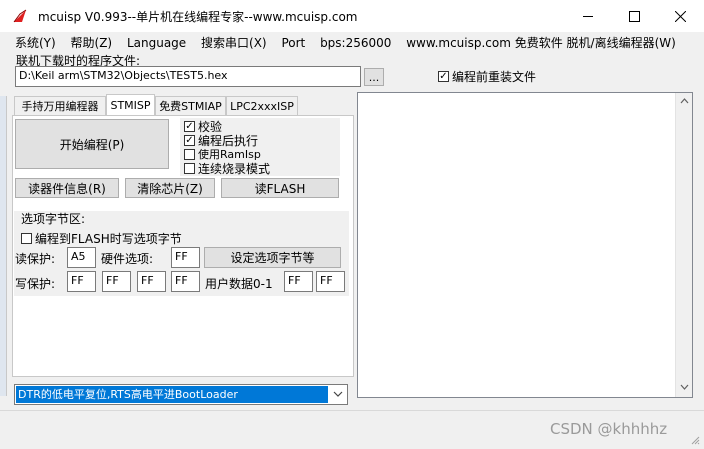  What do you see at coordinates (234, 43) in the screenshot?
I see `menu-search-port: 搜索串口(X)` at bounding box center [234, 43].